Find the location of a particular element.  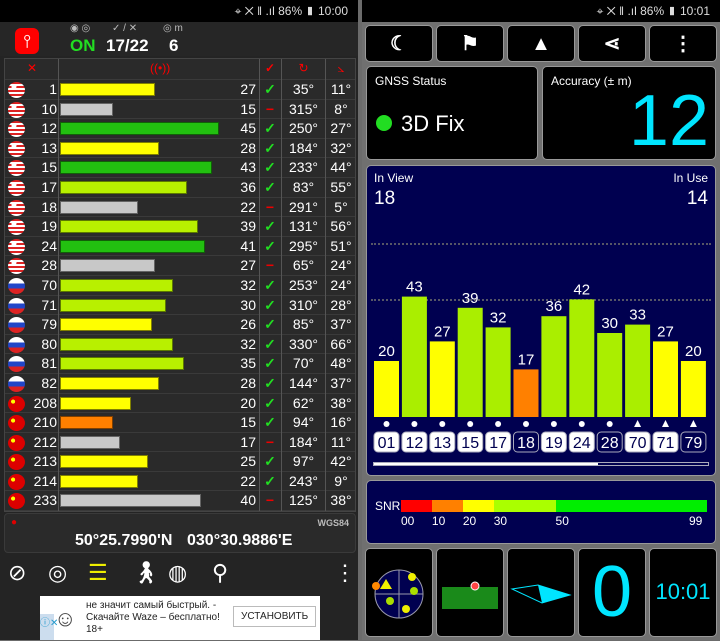

snr-value: 30 is located at coordinates (248, 304).